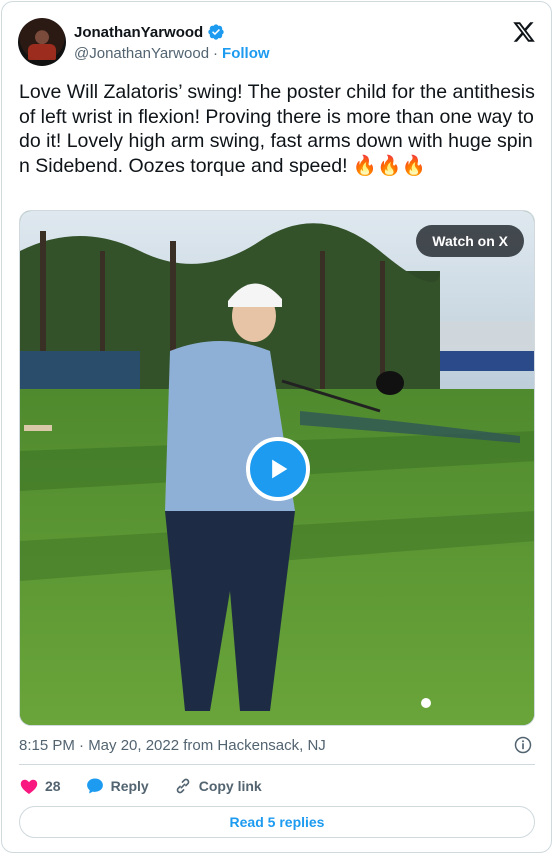 The image size is (554, 855). I want to click on like-button: 28, so click(40, 786).